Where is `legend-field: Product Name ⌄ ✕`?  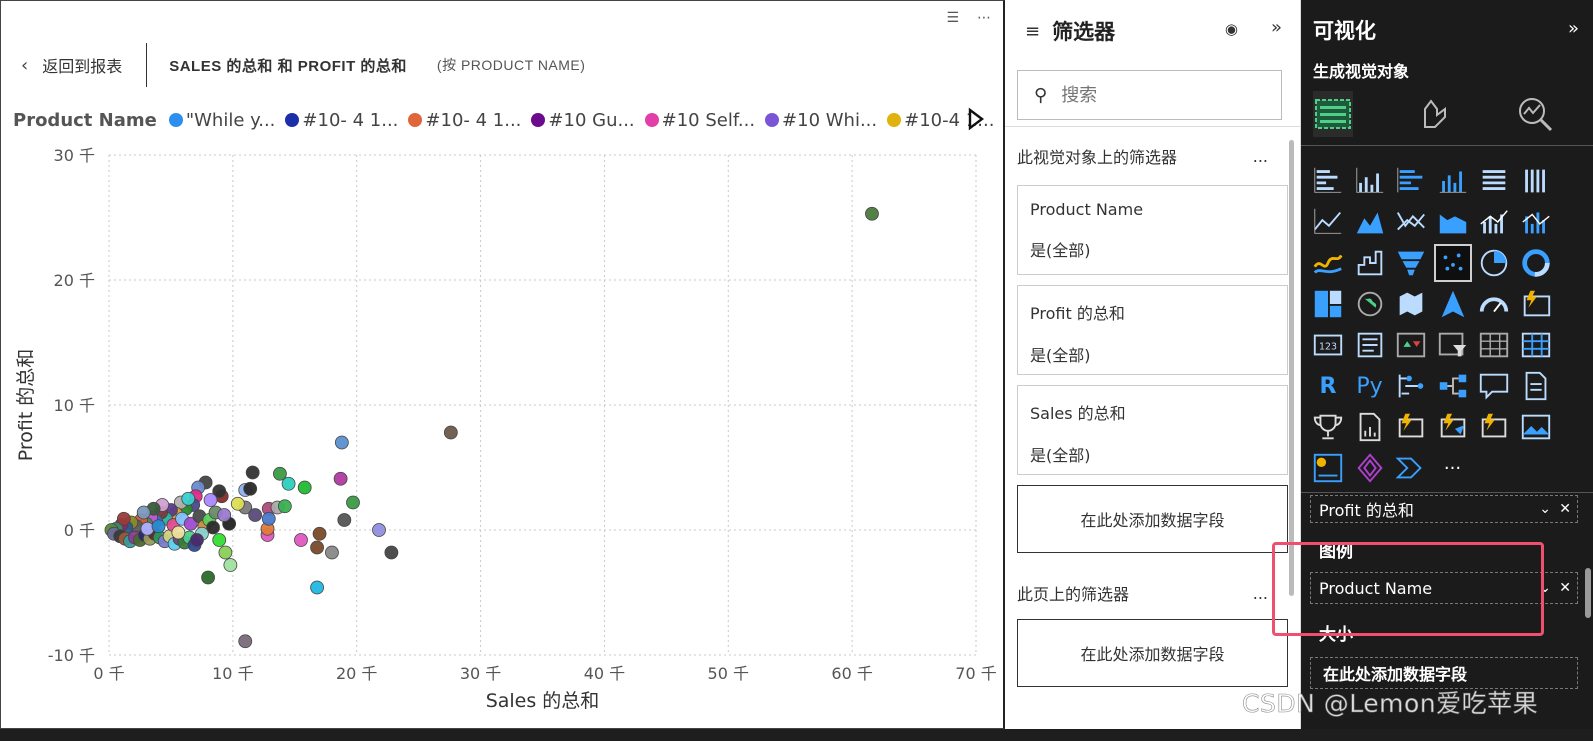 legend-field: Product Name ⌄ ✕ is located at coordinates (1444, 588).